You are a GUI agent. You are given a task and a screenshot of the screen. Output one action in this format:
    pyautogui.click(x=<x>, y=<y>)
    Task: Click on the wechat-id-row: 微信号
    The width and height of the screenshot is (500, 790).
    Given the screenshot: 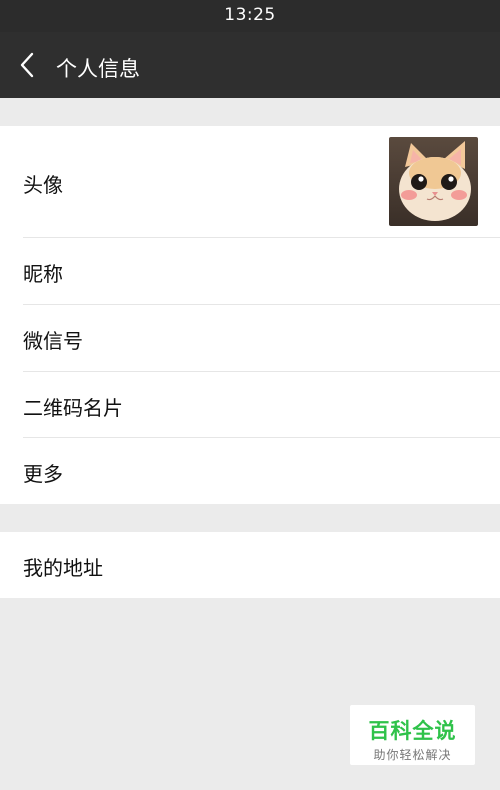 What is the action you would take?
    pyautogui.click(x=250, y=338)
    